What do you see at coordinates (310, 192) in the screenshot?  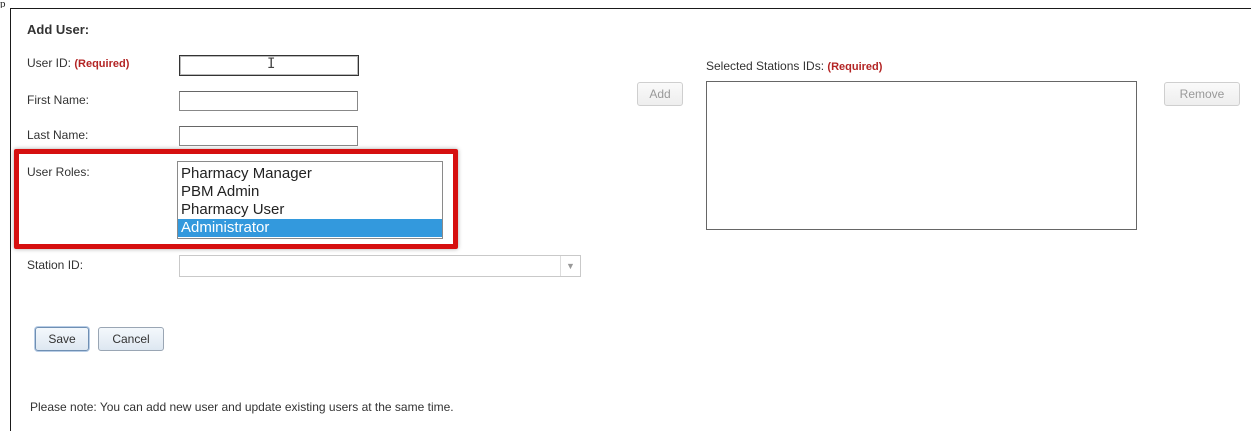 I see `role-option: PBM Admin` at bounding box center [310, 192].